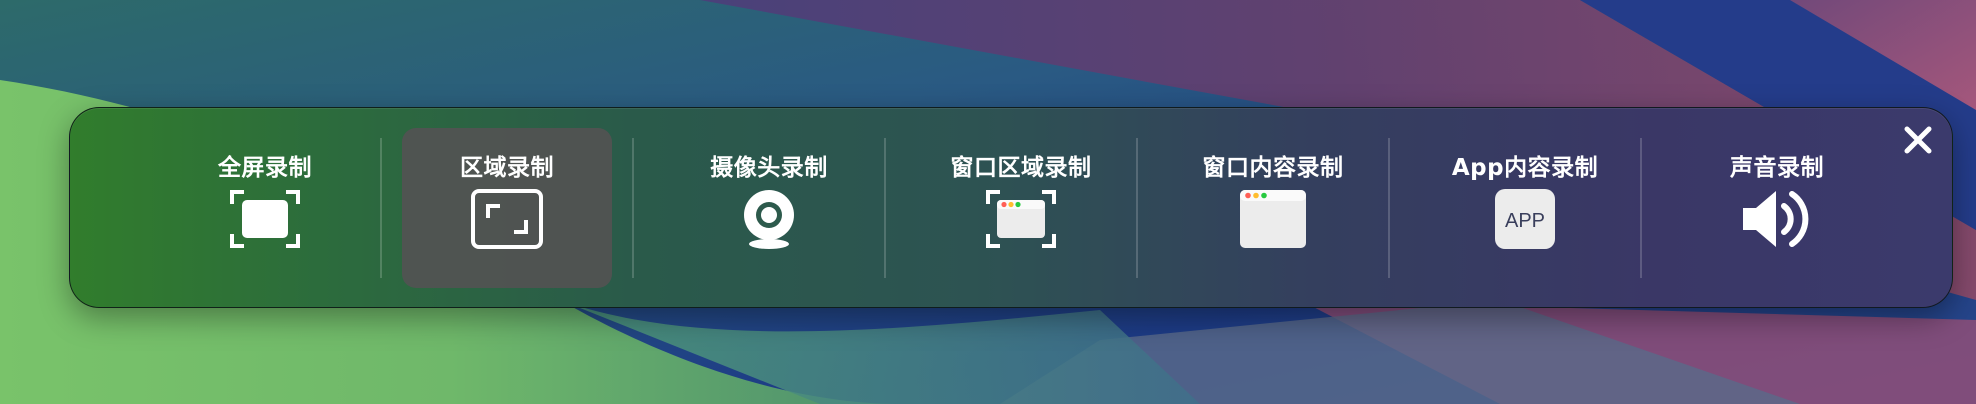  What do you see at coordinates (265, 168) in the screenshot?
I see `fullscreen-record-label: 全屏录制` at bounding box center [265, 168].